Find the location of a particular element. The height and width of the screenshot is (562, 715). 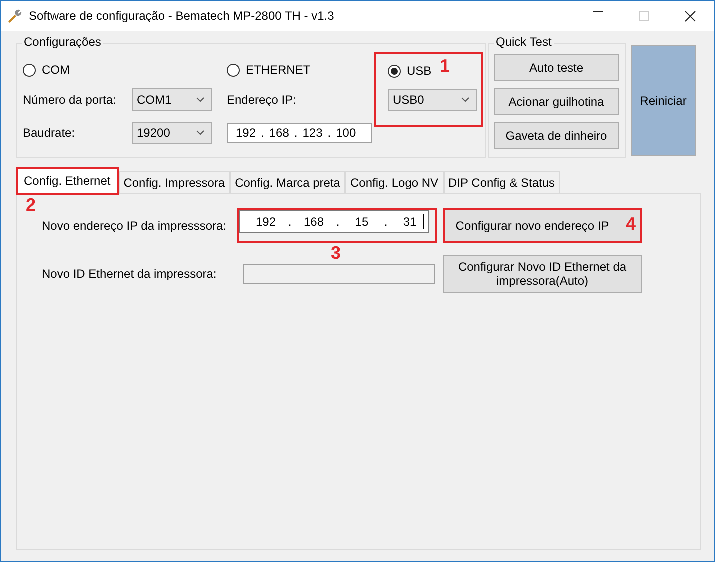

tab: Config. Logo NV is located at coordinates (394, 182).